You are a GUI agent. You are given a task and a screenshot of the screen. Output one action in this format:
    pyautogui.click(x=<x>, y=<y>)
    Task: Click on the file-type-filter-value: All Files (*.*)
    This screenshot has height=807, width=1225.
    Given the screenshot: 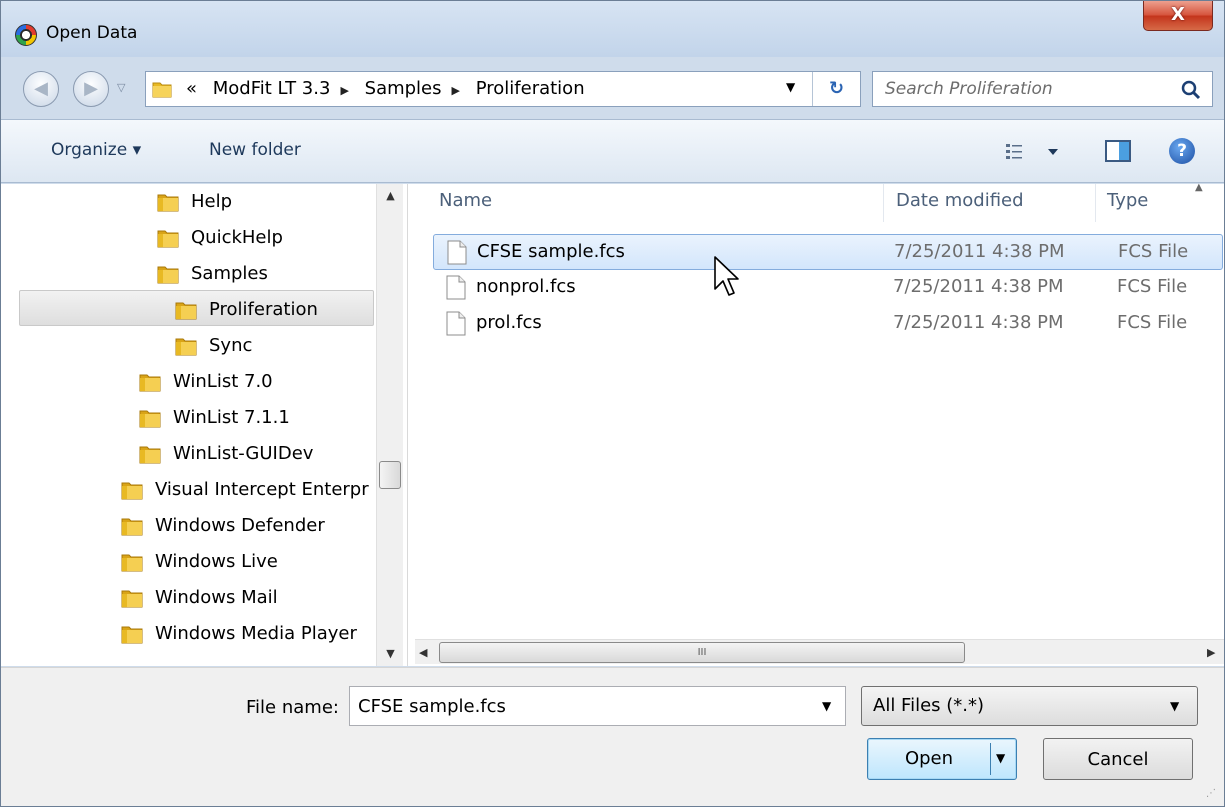 What is the action you would take?
    pyautogui.click(x=929, y=705)
    